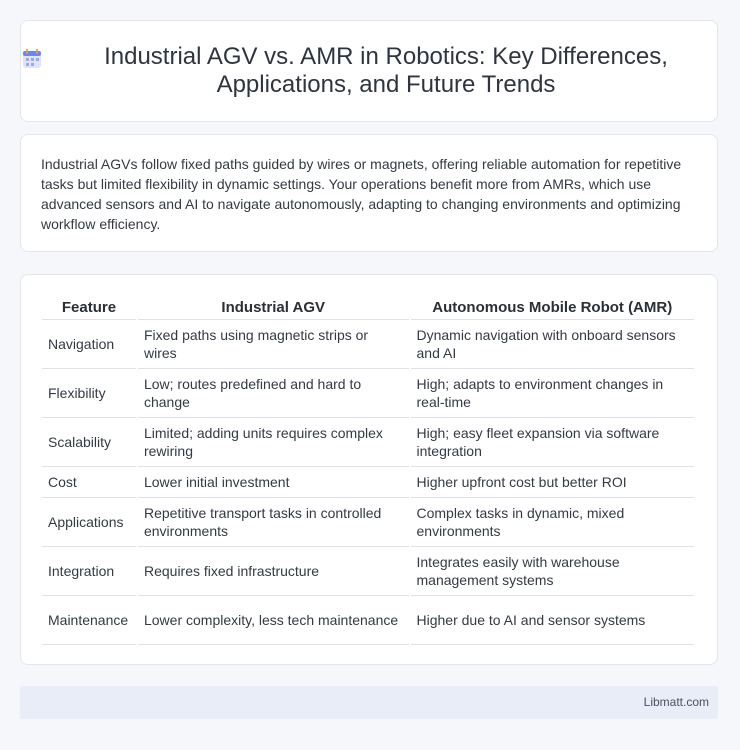 This screenshot has height=750, width=740. Describe the element at coordinates (552, 482) in the screenshot. I see `amr-cell: Higher upfront cost but better ROI` at that location.